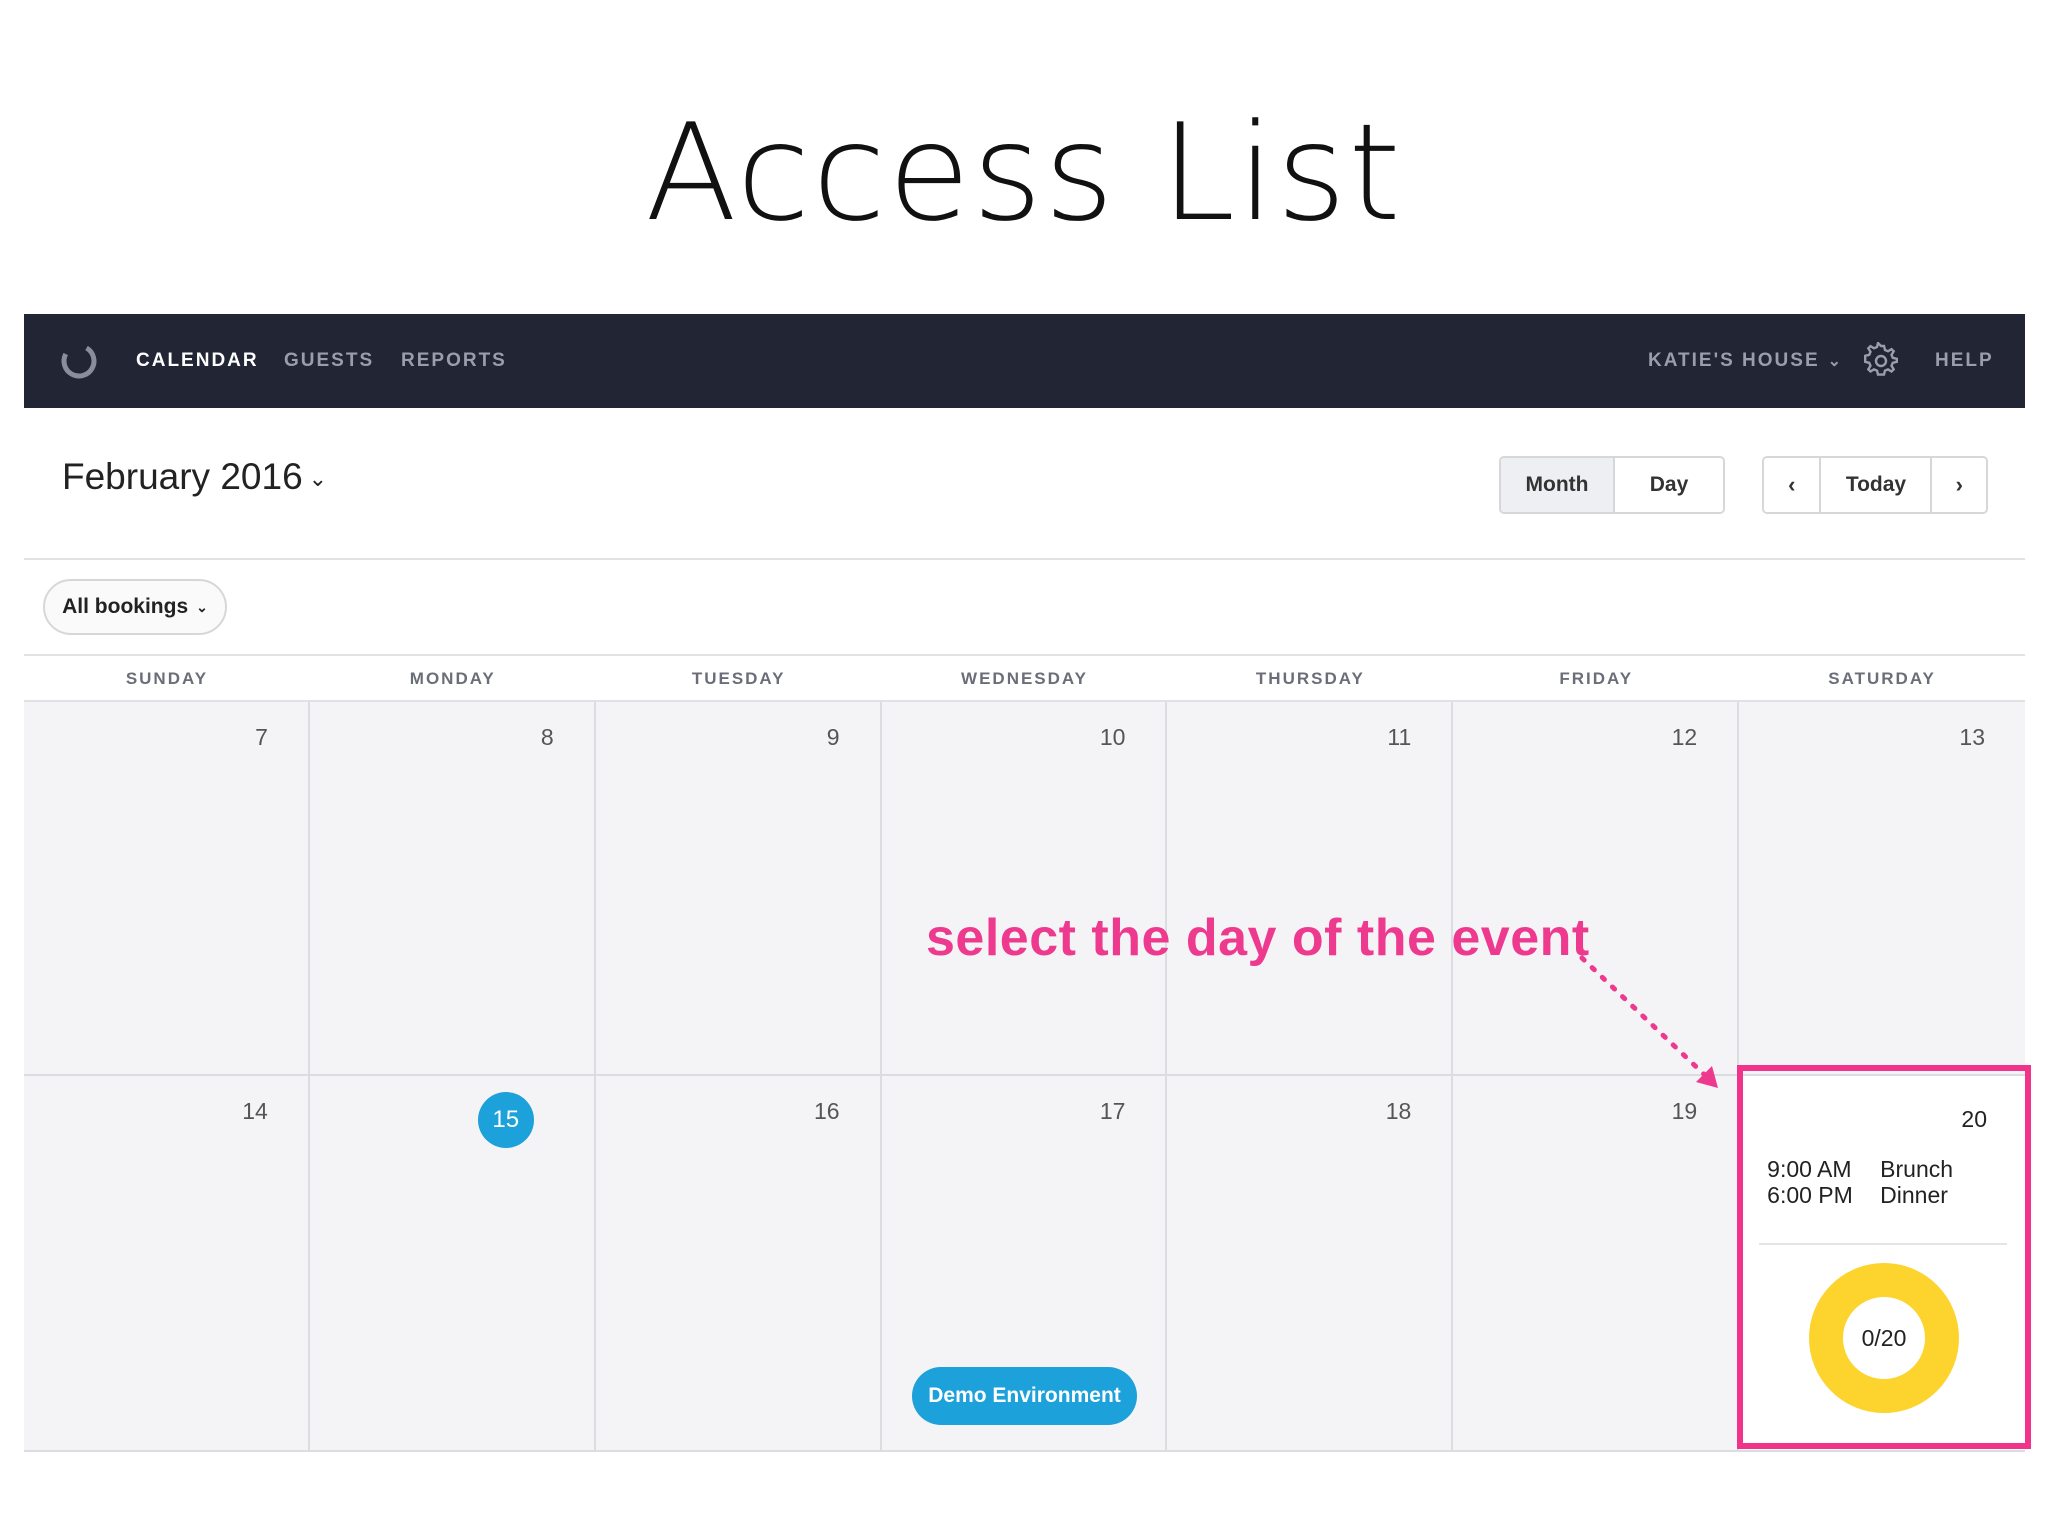 The image size is (2048, 1536). What do you see at coordinates (547, 737) in the screenshot?
I see `day-number: 8` at bounding box center [547, 737].